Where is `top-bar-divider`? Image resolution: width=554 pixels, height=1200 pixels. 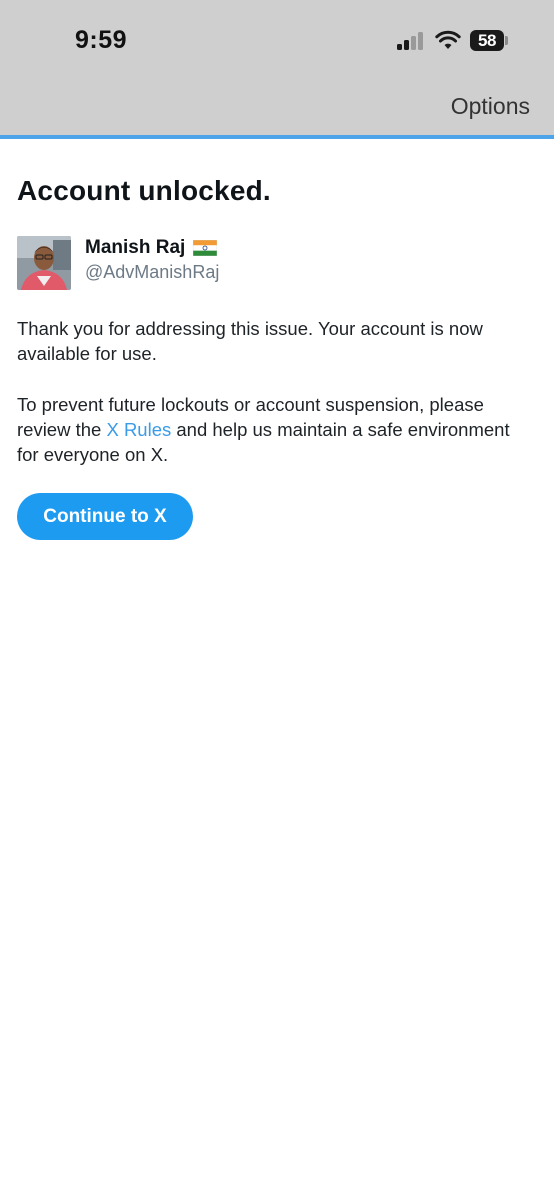
top-bar-divider is located at coordinates (277, 137).